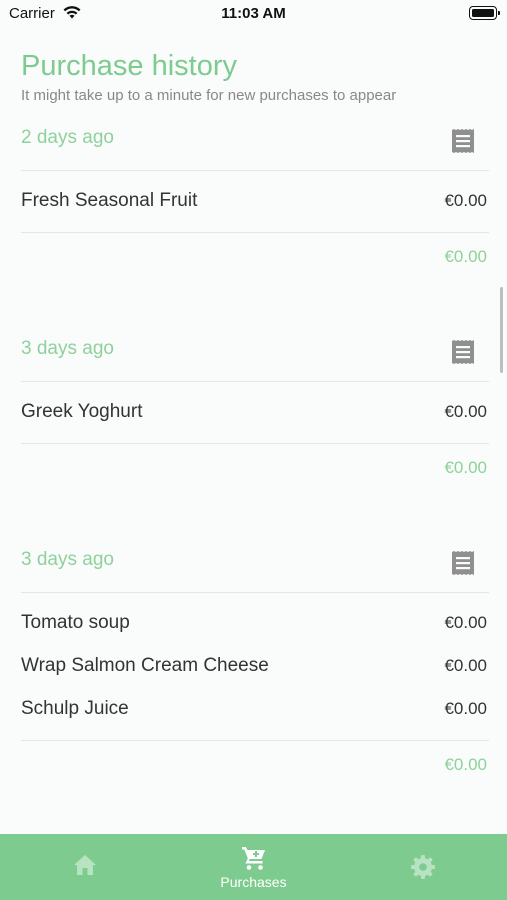 The image size is (507, 900). I want to click on battery-icon, so click(484, 13).